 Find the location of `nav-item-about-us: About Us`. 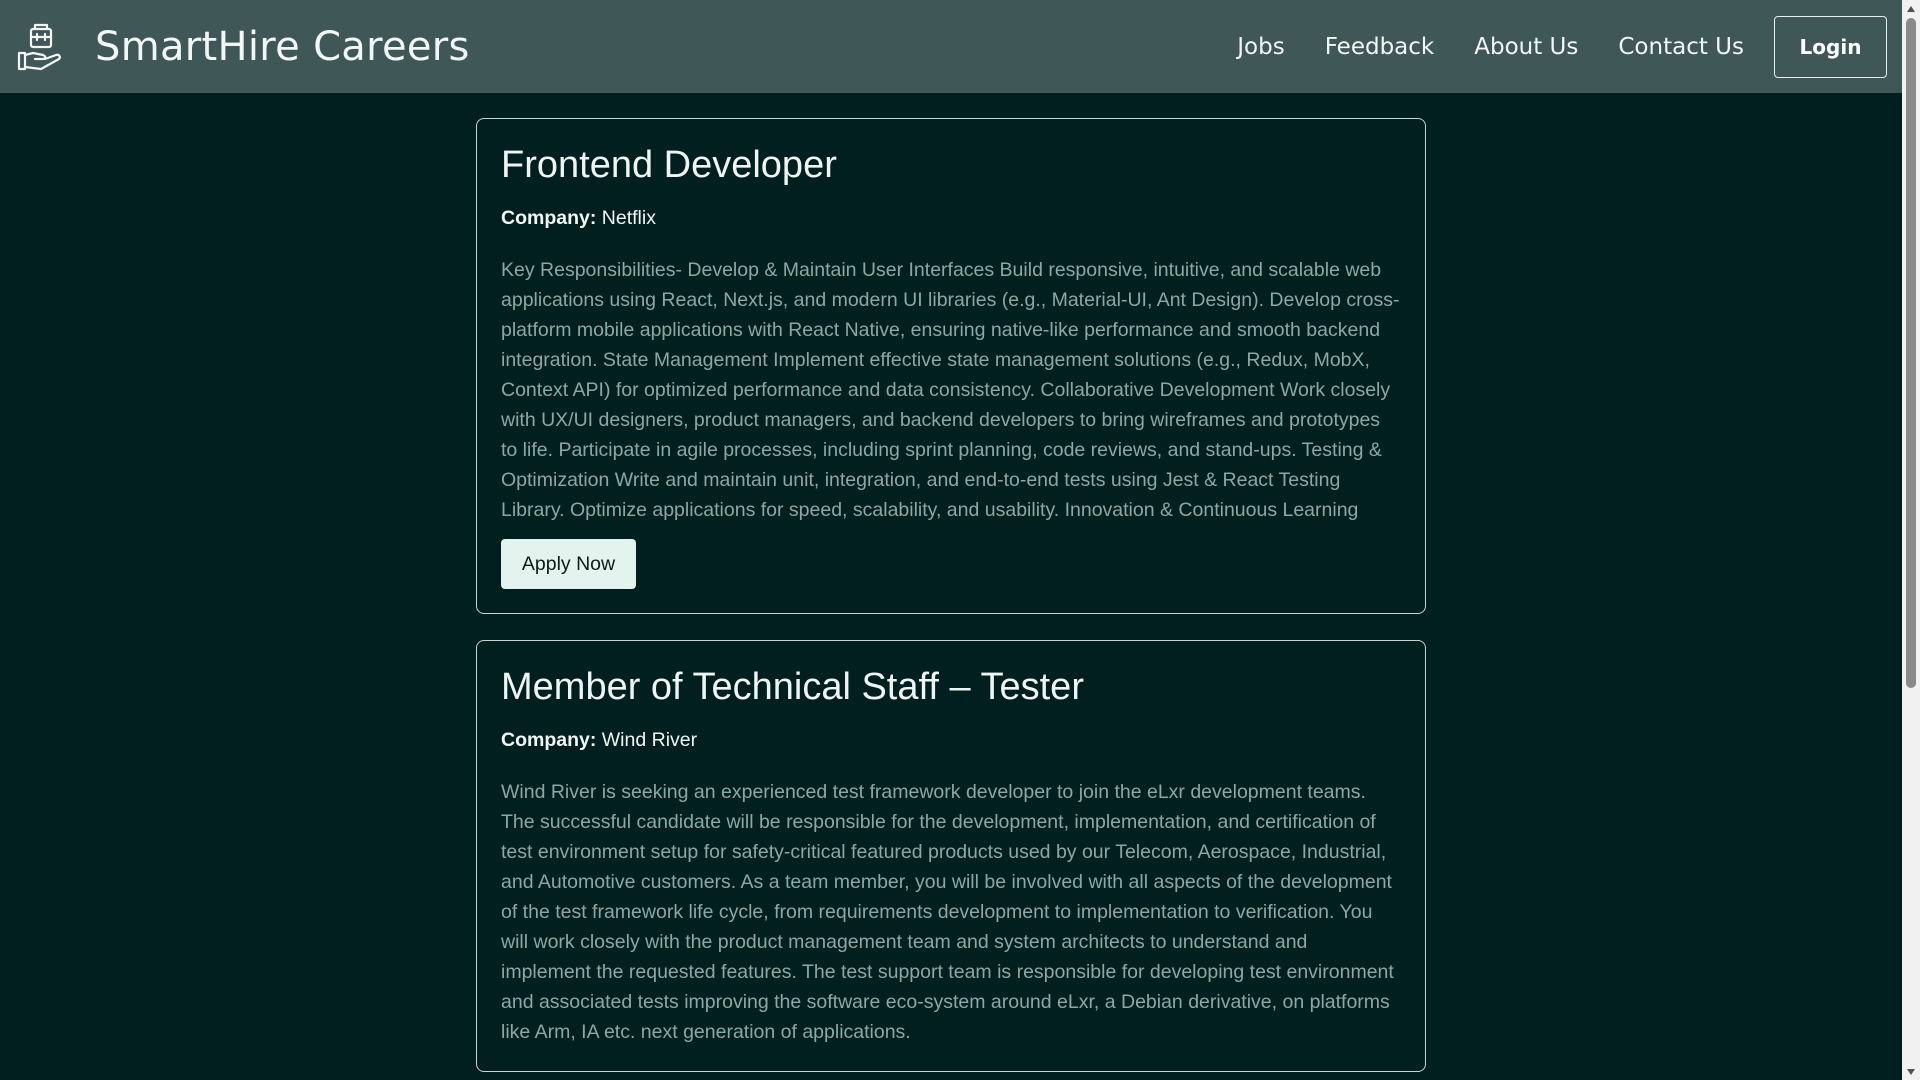

nav-item-about-us: About Us is located at coordinates (1526, 47).